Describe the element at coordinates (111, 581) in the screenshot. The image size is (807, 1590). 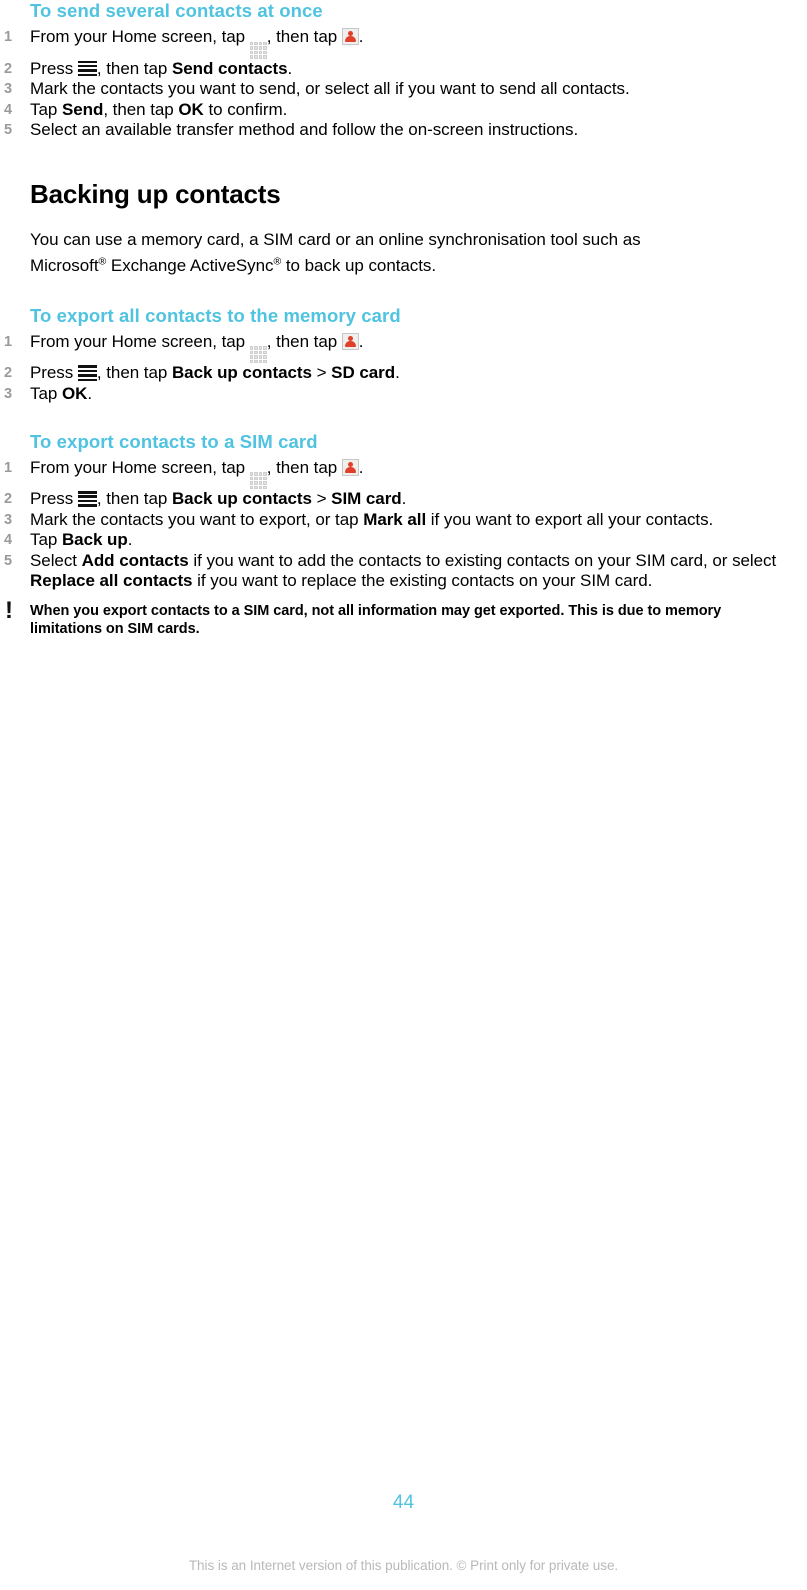
I see `ui-term: Replace all contacts` at that location.